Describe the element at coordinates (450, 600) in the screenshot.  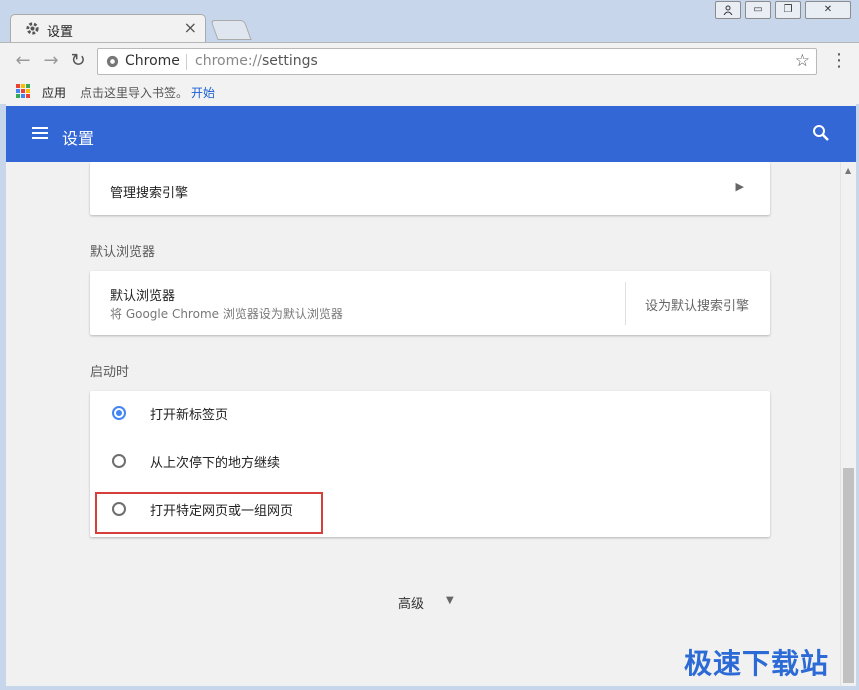
I see `chevron-down-icon: ▼` at that location.